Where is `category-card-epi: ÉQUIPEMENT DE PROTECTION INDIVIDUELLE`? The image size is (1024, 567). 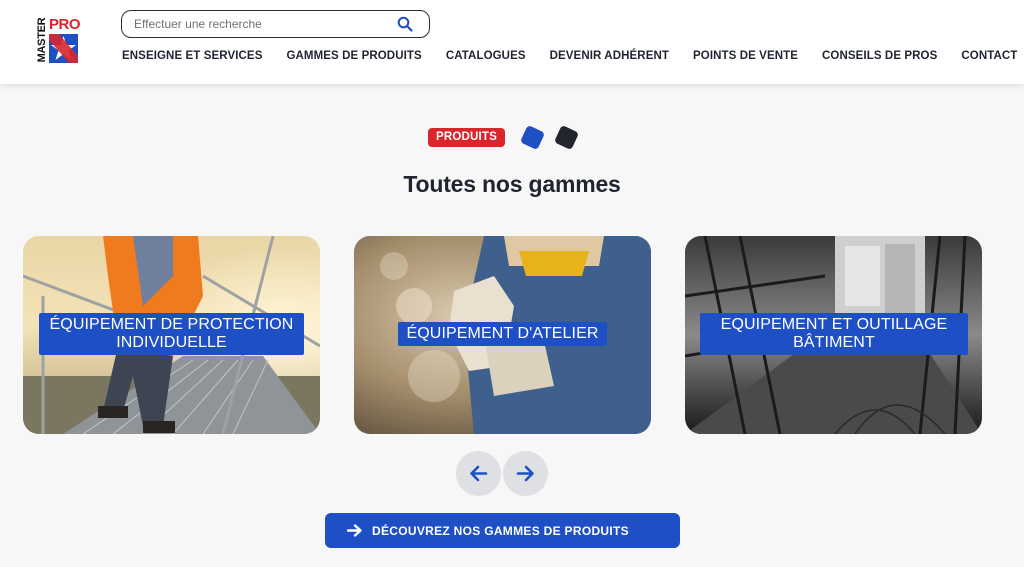
category-card-epi: ÉQUIPEMENT DE PROTECTION INDIVIDUELLE is located at coordinates (171, 335).